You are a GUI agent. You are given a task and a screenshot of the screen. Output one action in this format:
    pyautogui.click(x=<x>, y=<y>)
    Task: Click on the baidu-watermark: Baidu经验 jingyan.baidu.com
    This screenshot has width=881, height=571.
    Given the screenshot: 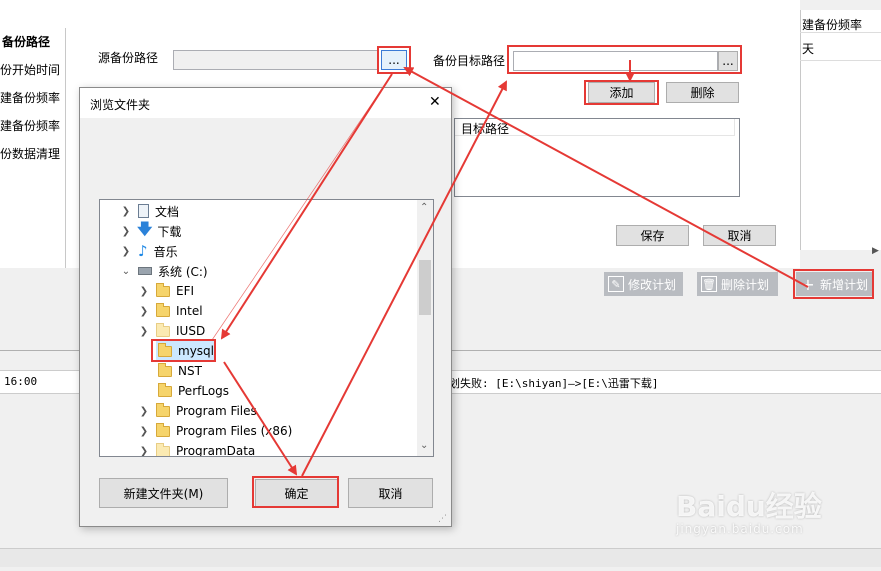 What is the action you would take?
    pyautogui.click(x=749, y=513)
    